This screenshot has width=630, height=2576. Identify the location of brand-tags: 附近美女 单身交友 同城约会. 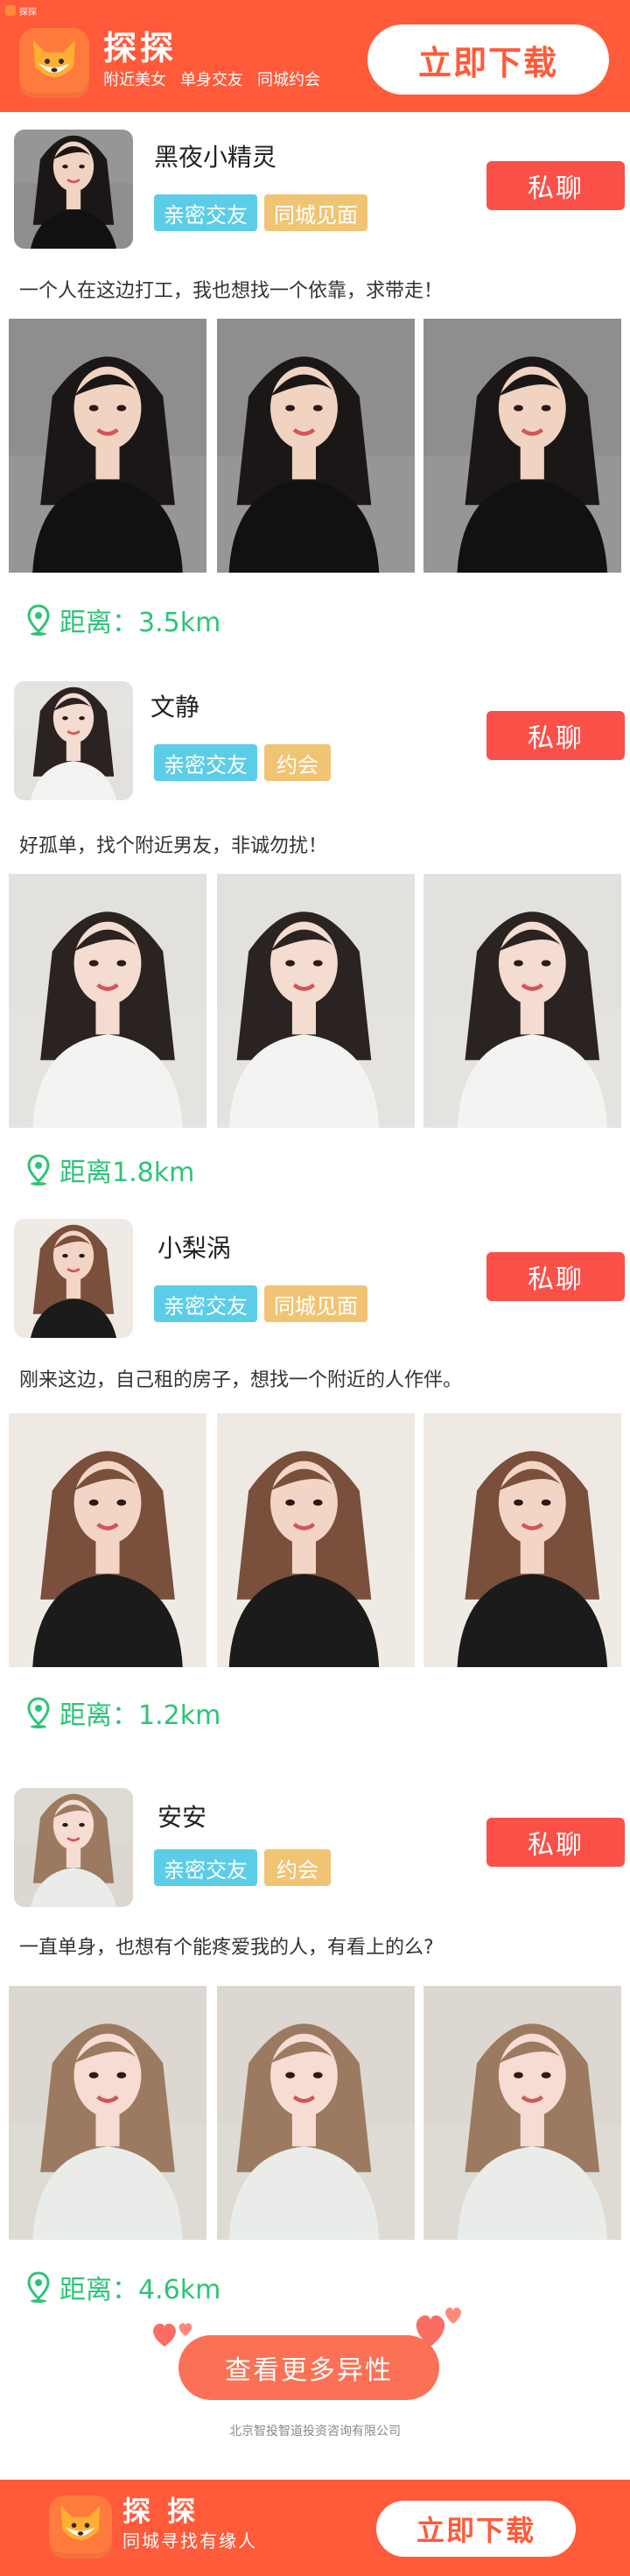
(211, 80).